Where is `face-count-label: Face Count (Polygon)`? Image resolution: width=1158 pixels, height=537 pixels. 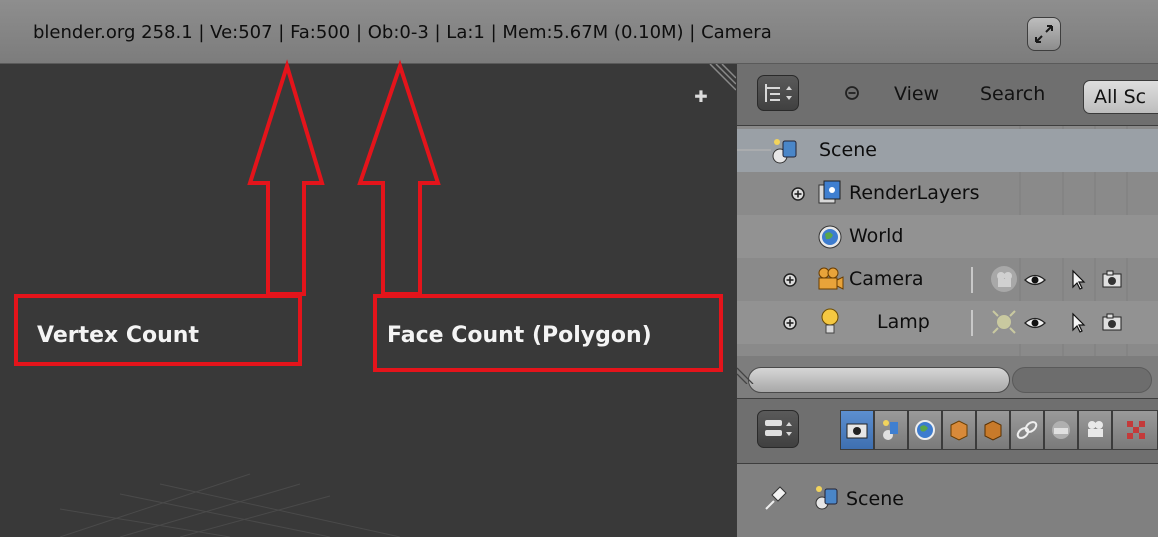
face-count-label: Face Count (Polygon) is located at coordinates (519, 335).